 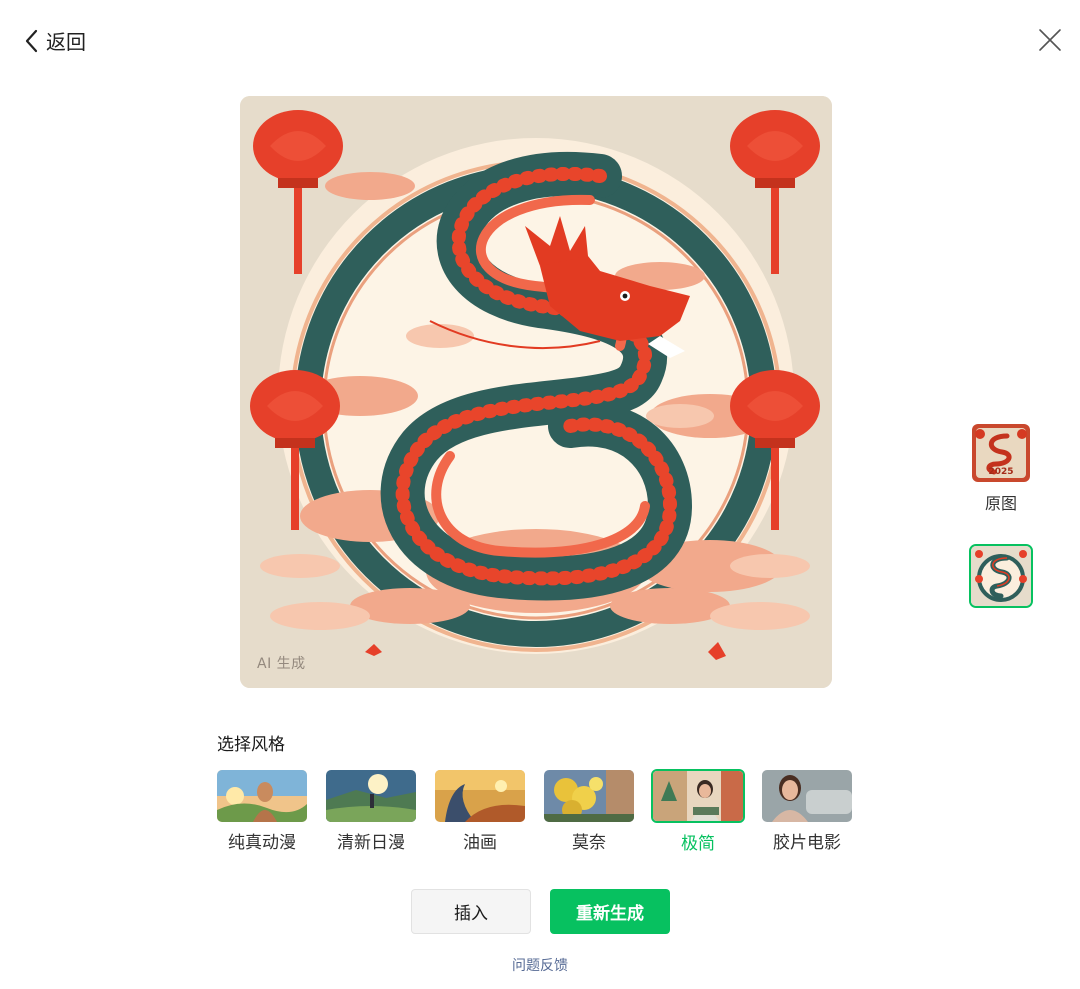 I want to click on style-list: 纯真动漫 清新日漫 油画 莫奈 极简 胶片电影, so click(x=534, y=811).